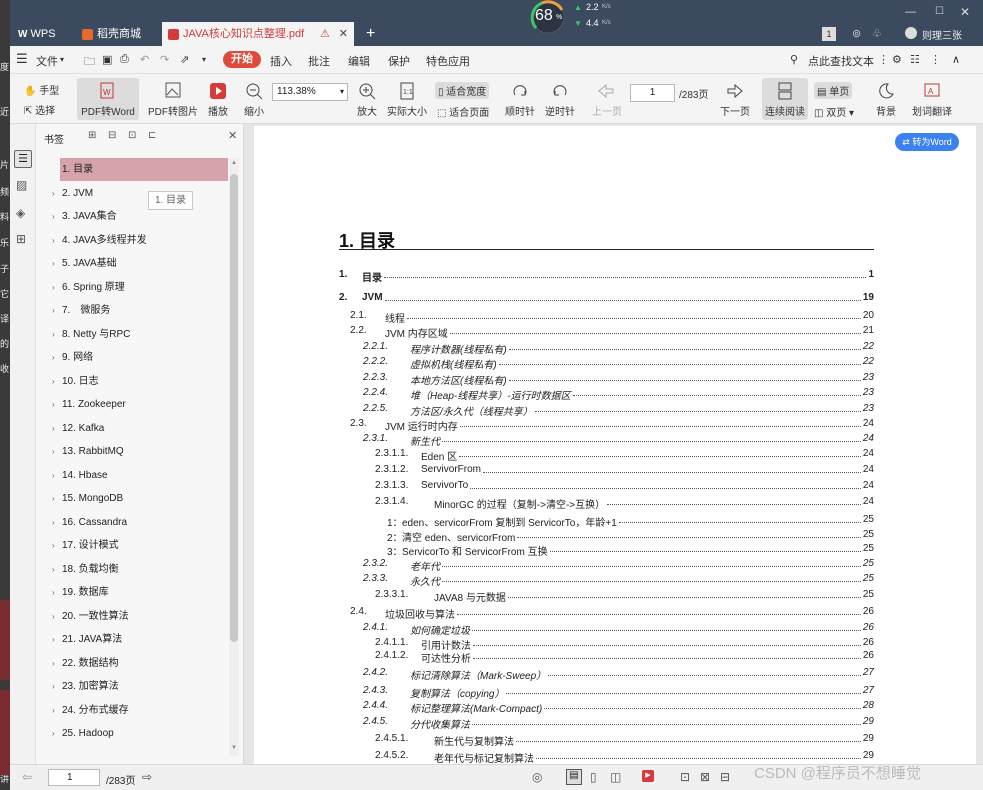  What do you see at coordinates (140, 263) in the screenshot?
I see `bookmark-item: › 5. JAVA基础` at bounding box center [140, 263].